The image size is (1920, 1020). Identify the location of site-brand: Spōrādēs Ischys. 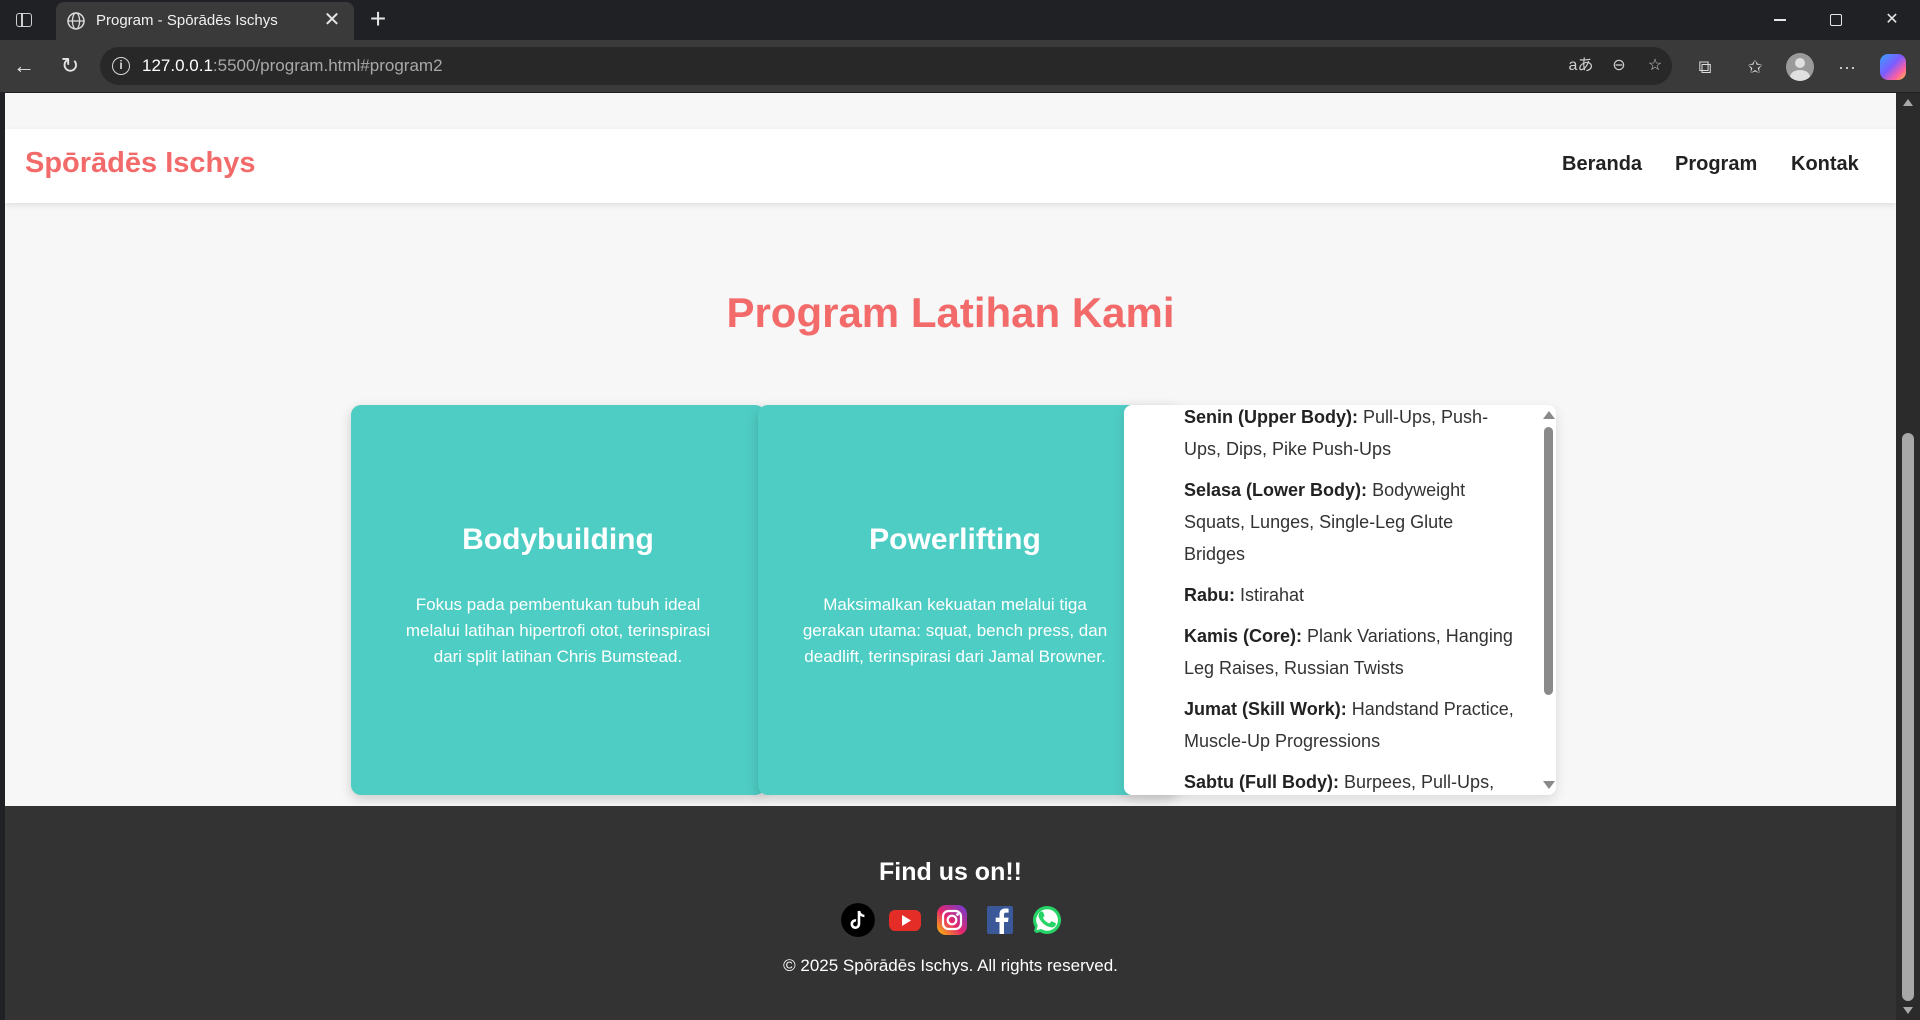
(140, 163).